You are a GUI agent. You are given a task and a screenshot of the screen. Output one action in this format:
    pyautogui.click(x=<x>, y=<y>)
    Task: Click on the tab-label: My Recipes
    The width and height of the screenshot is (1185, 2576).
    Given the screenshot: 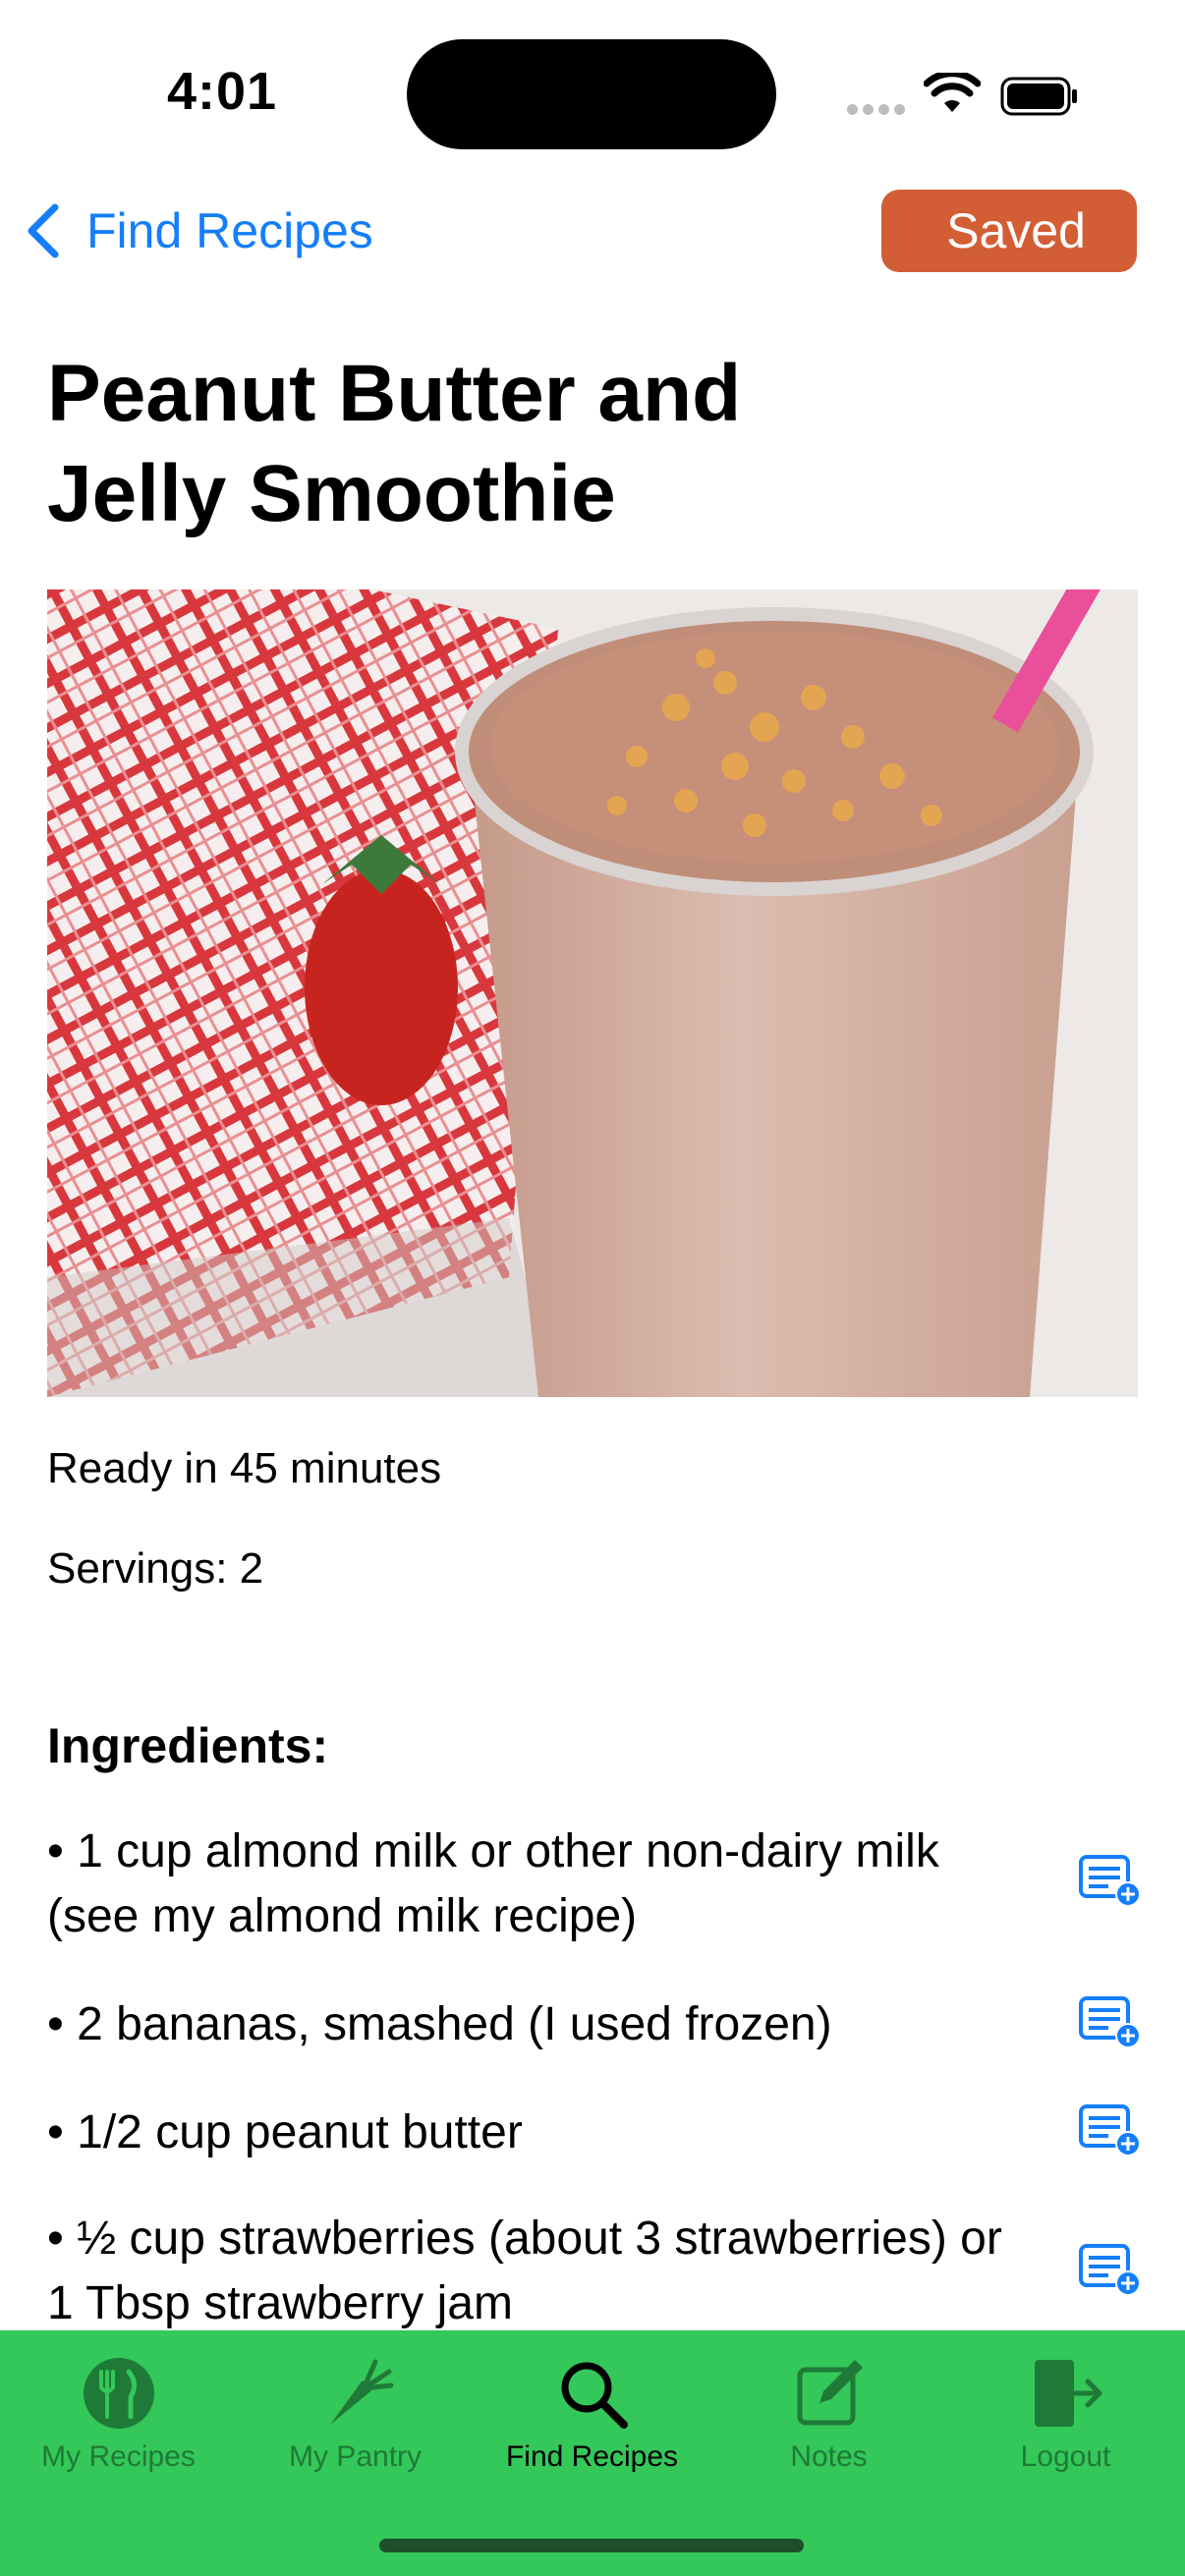 What is the action you would take?
    pyautogui.click(x=119, y=2456)
    